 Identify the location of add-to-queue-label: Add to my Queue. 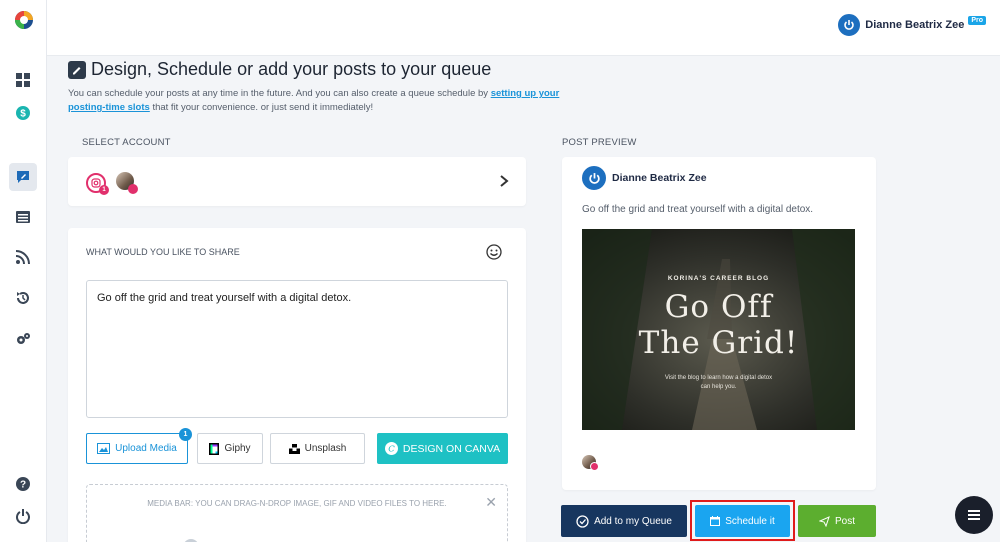
(633, 521).